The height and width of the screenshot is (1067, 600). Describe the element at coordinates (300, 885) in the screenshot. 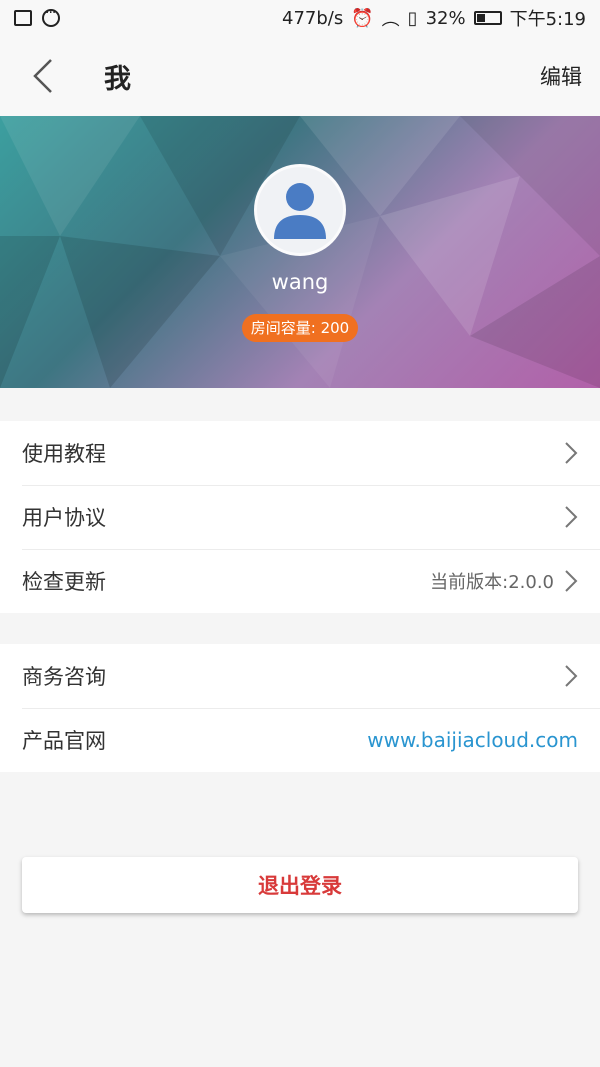

I see `logout-button: 退出登录` at that location.